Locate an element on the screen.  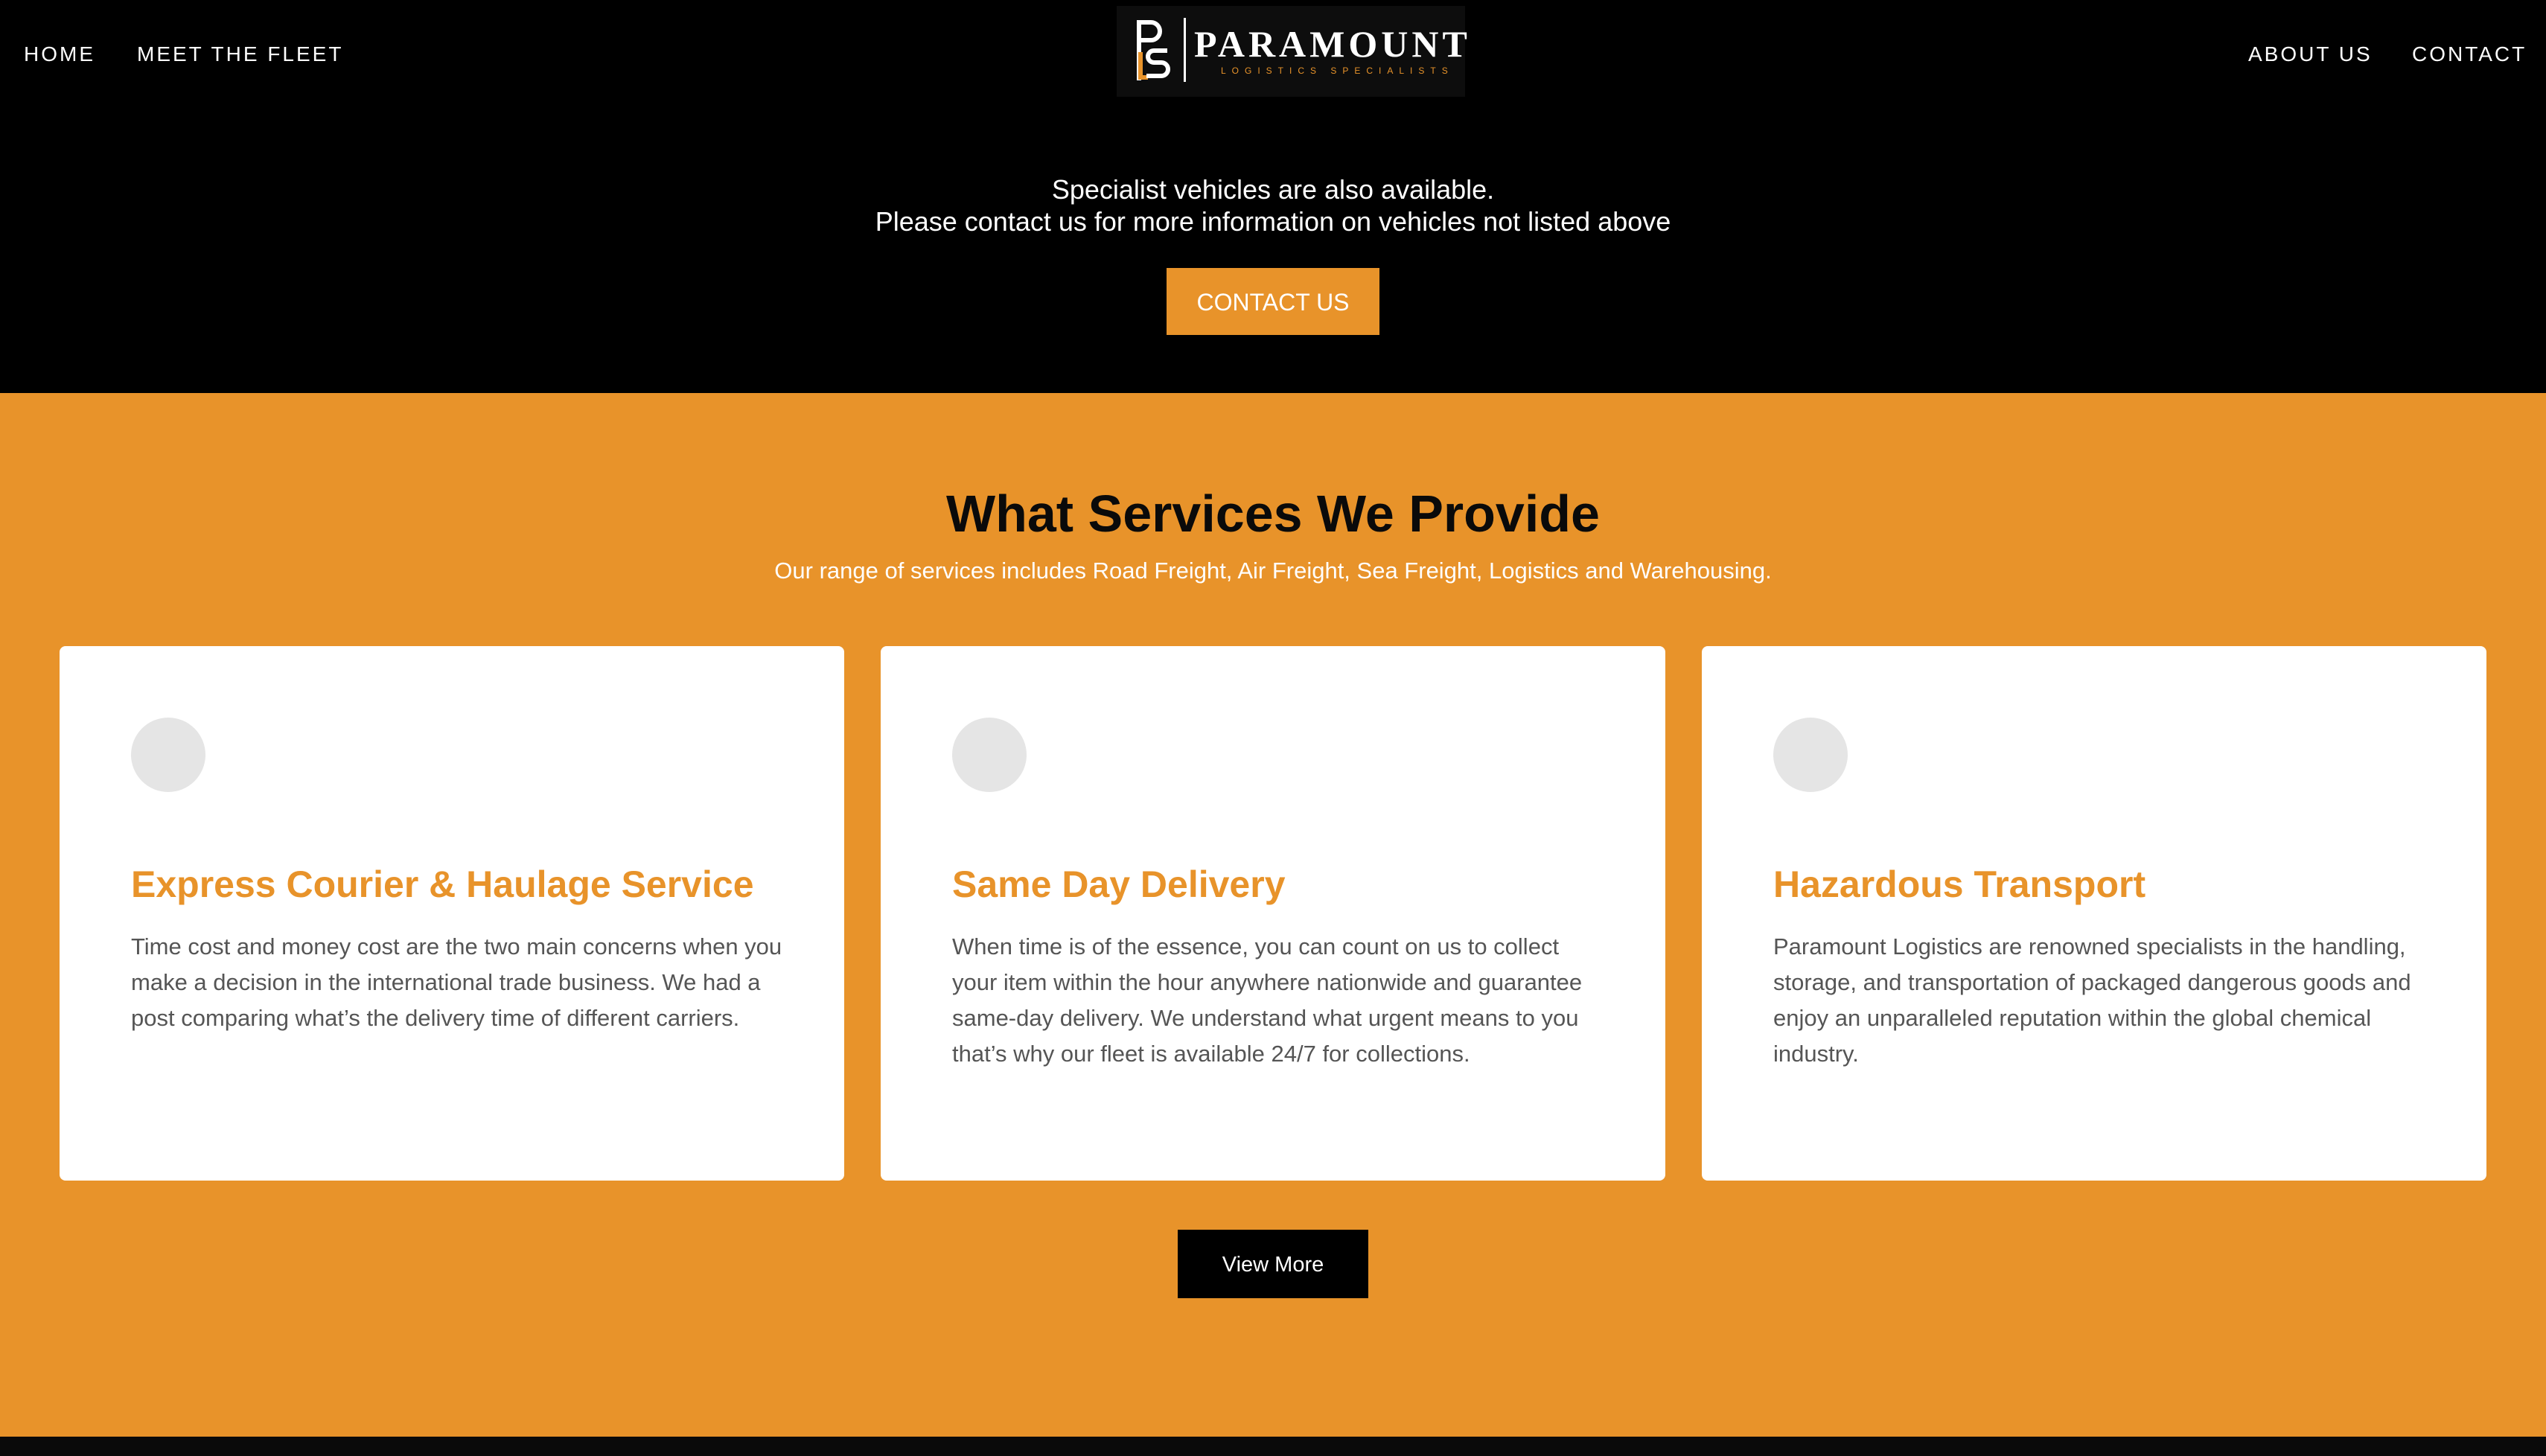
footer-strip is located at coordinates (1273, 1446).